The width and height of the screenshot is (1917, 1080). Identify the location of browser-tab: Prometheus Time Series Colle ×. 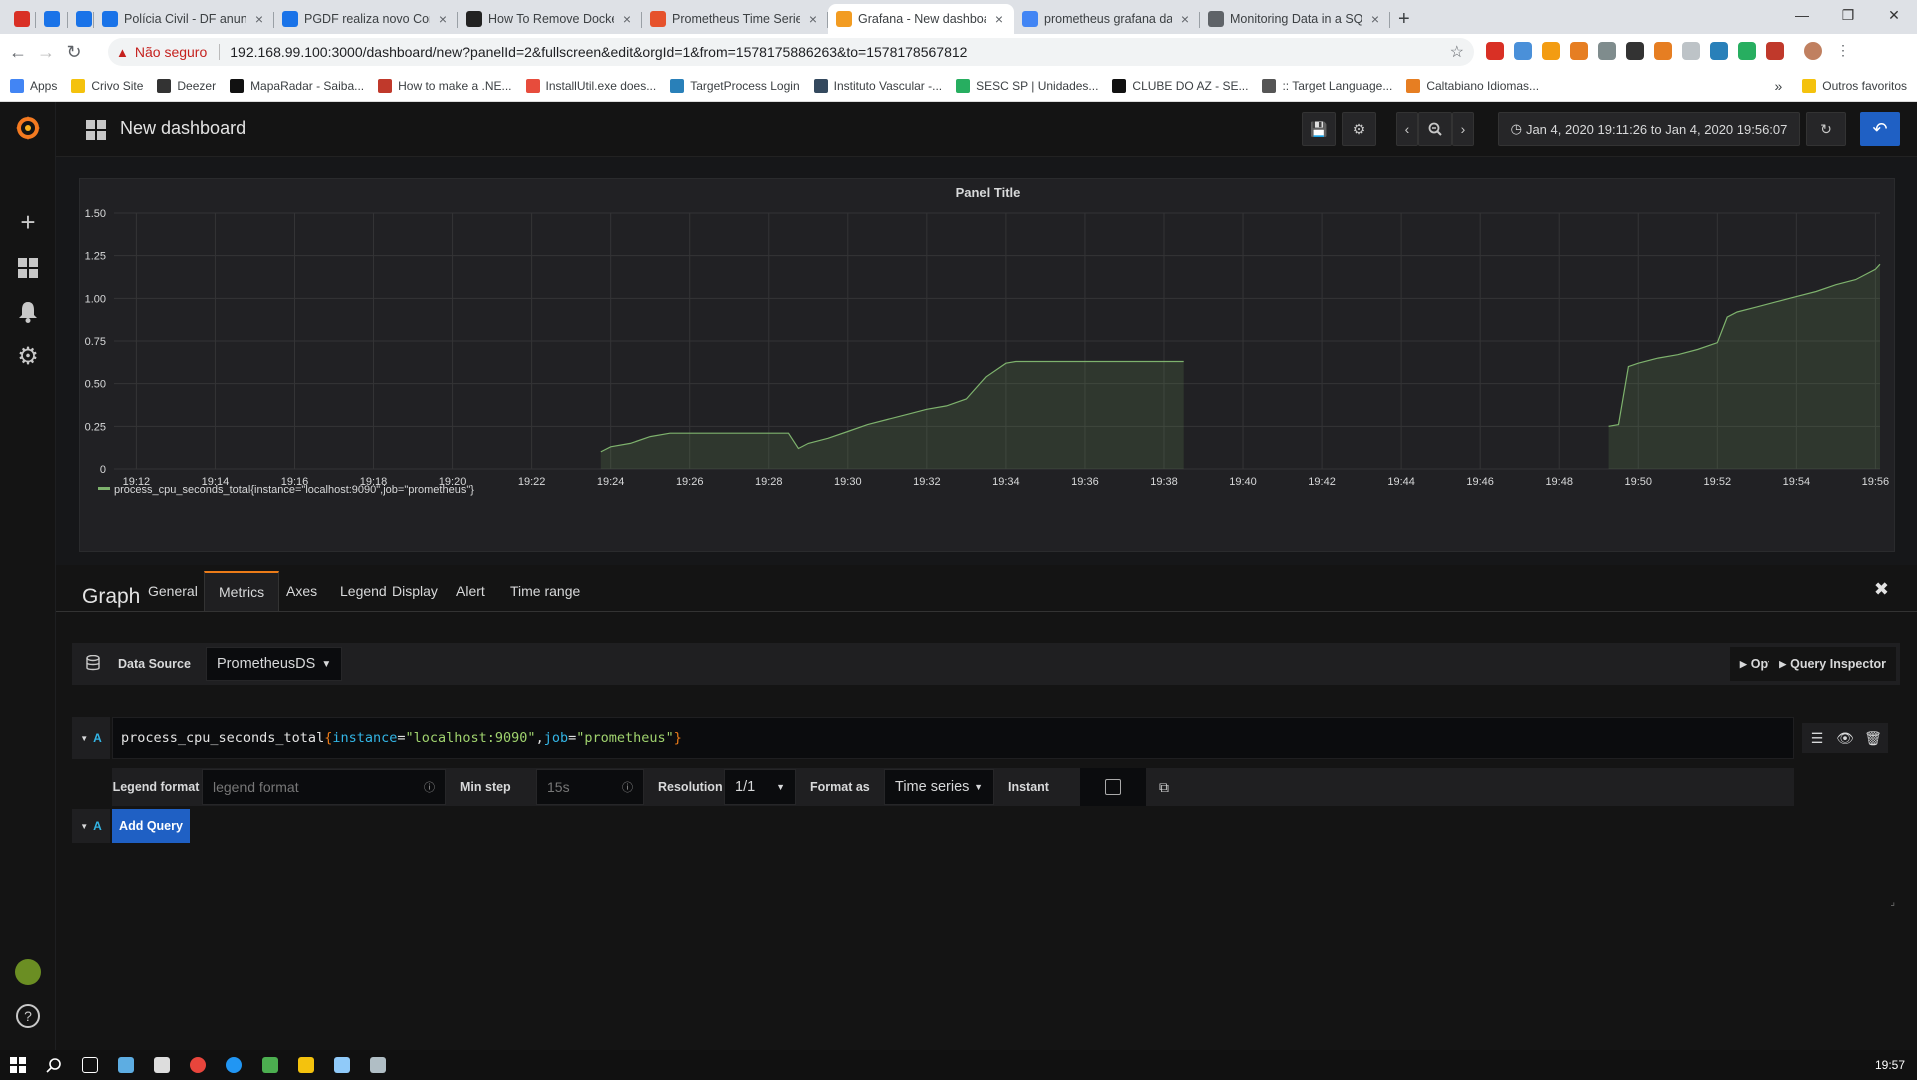
(735, 19).